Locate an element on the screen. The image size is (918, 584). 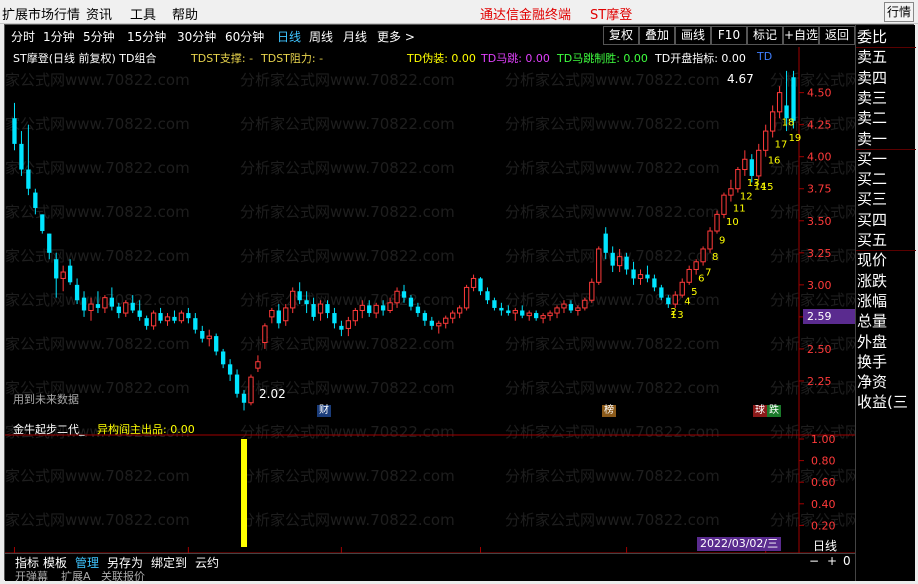
sub-indicator-value: 异构阎主出品: 0.00 is located at coordinates (146, 429).